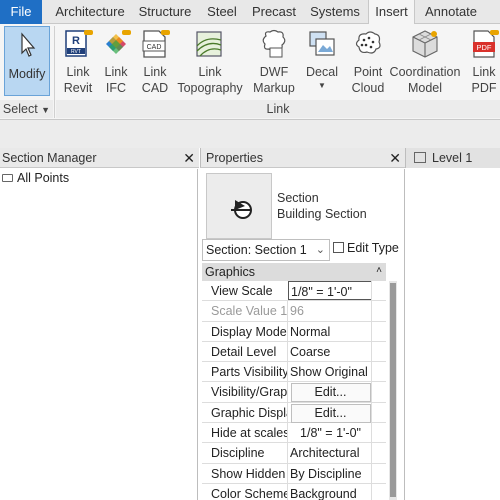  I want to click on tab-structure: Structure, so click(165, 12).